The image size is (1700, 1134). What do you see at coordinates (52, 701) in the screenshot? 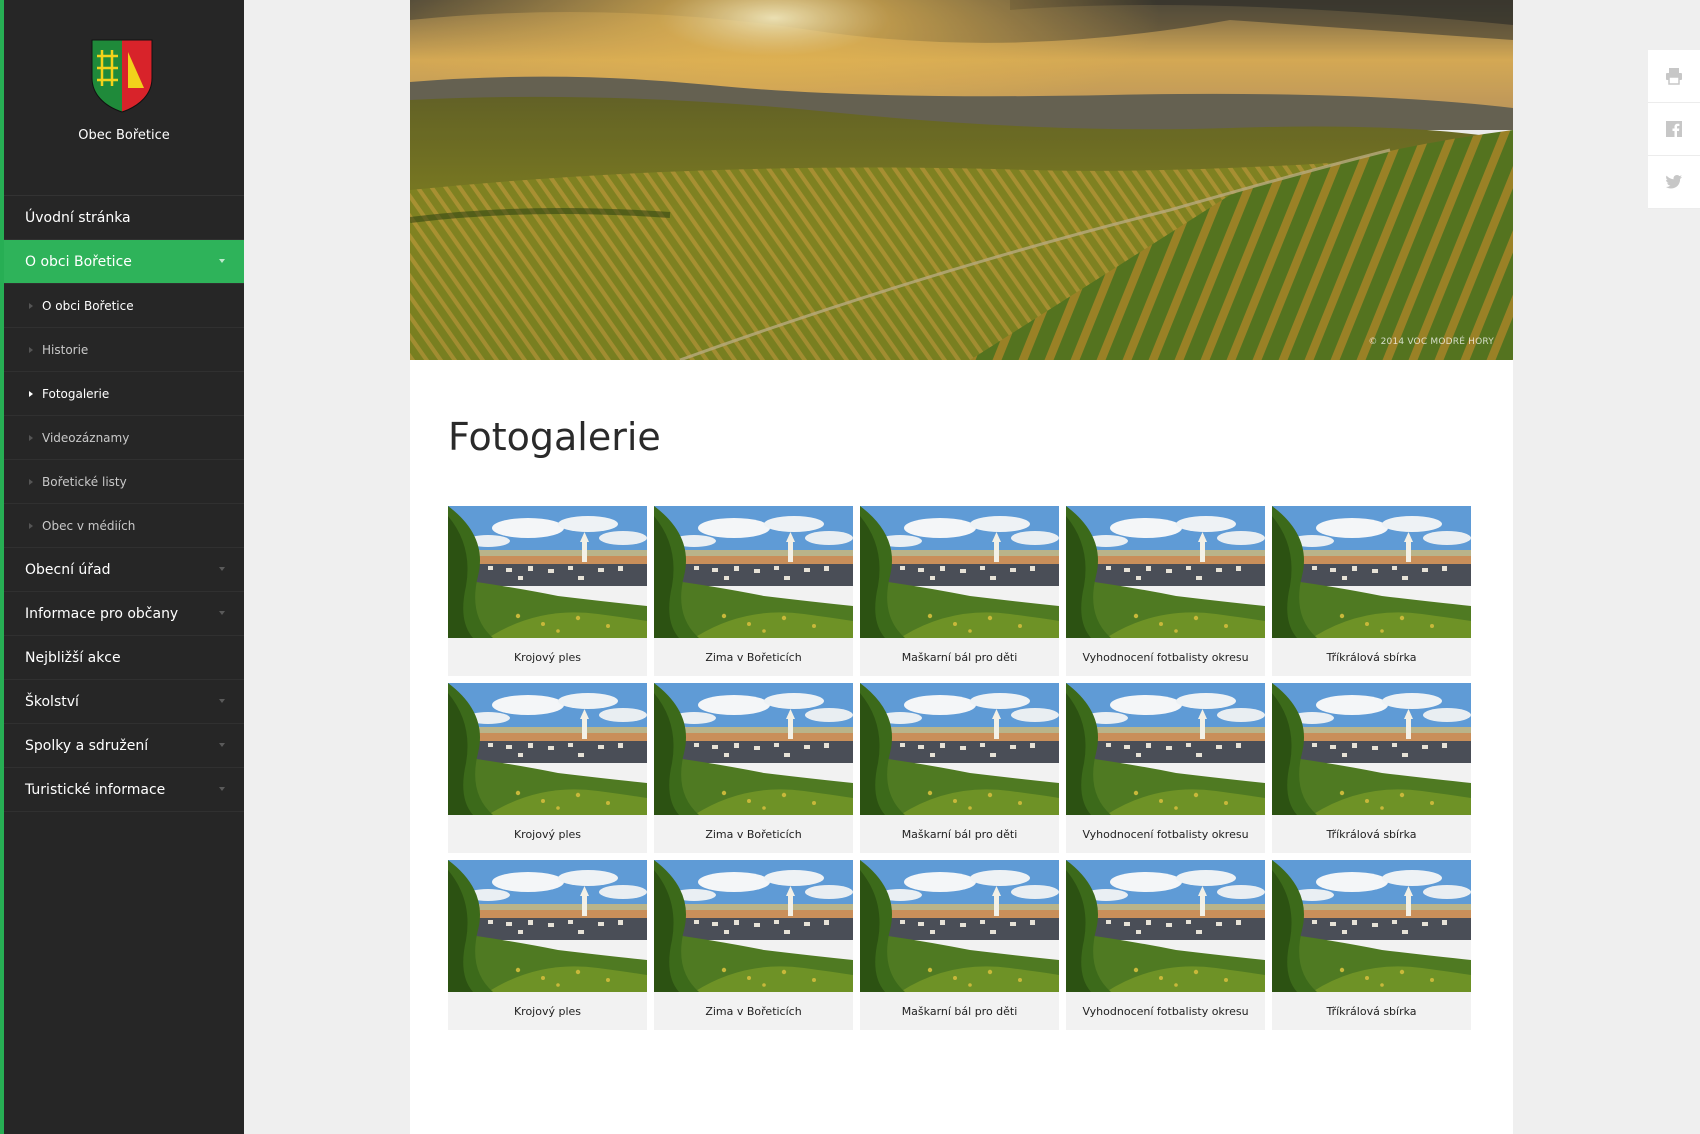
I see `nav-item-label: Školství` at bounding box center [52, 701].